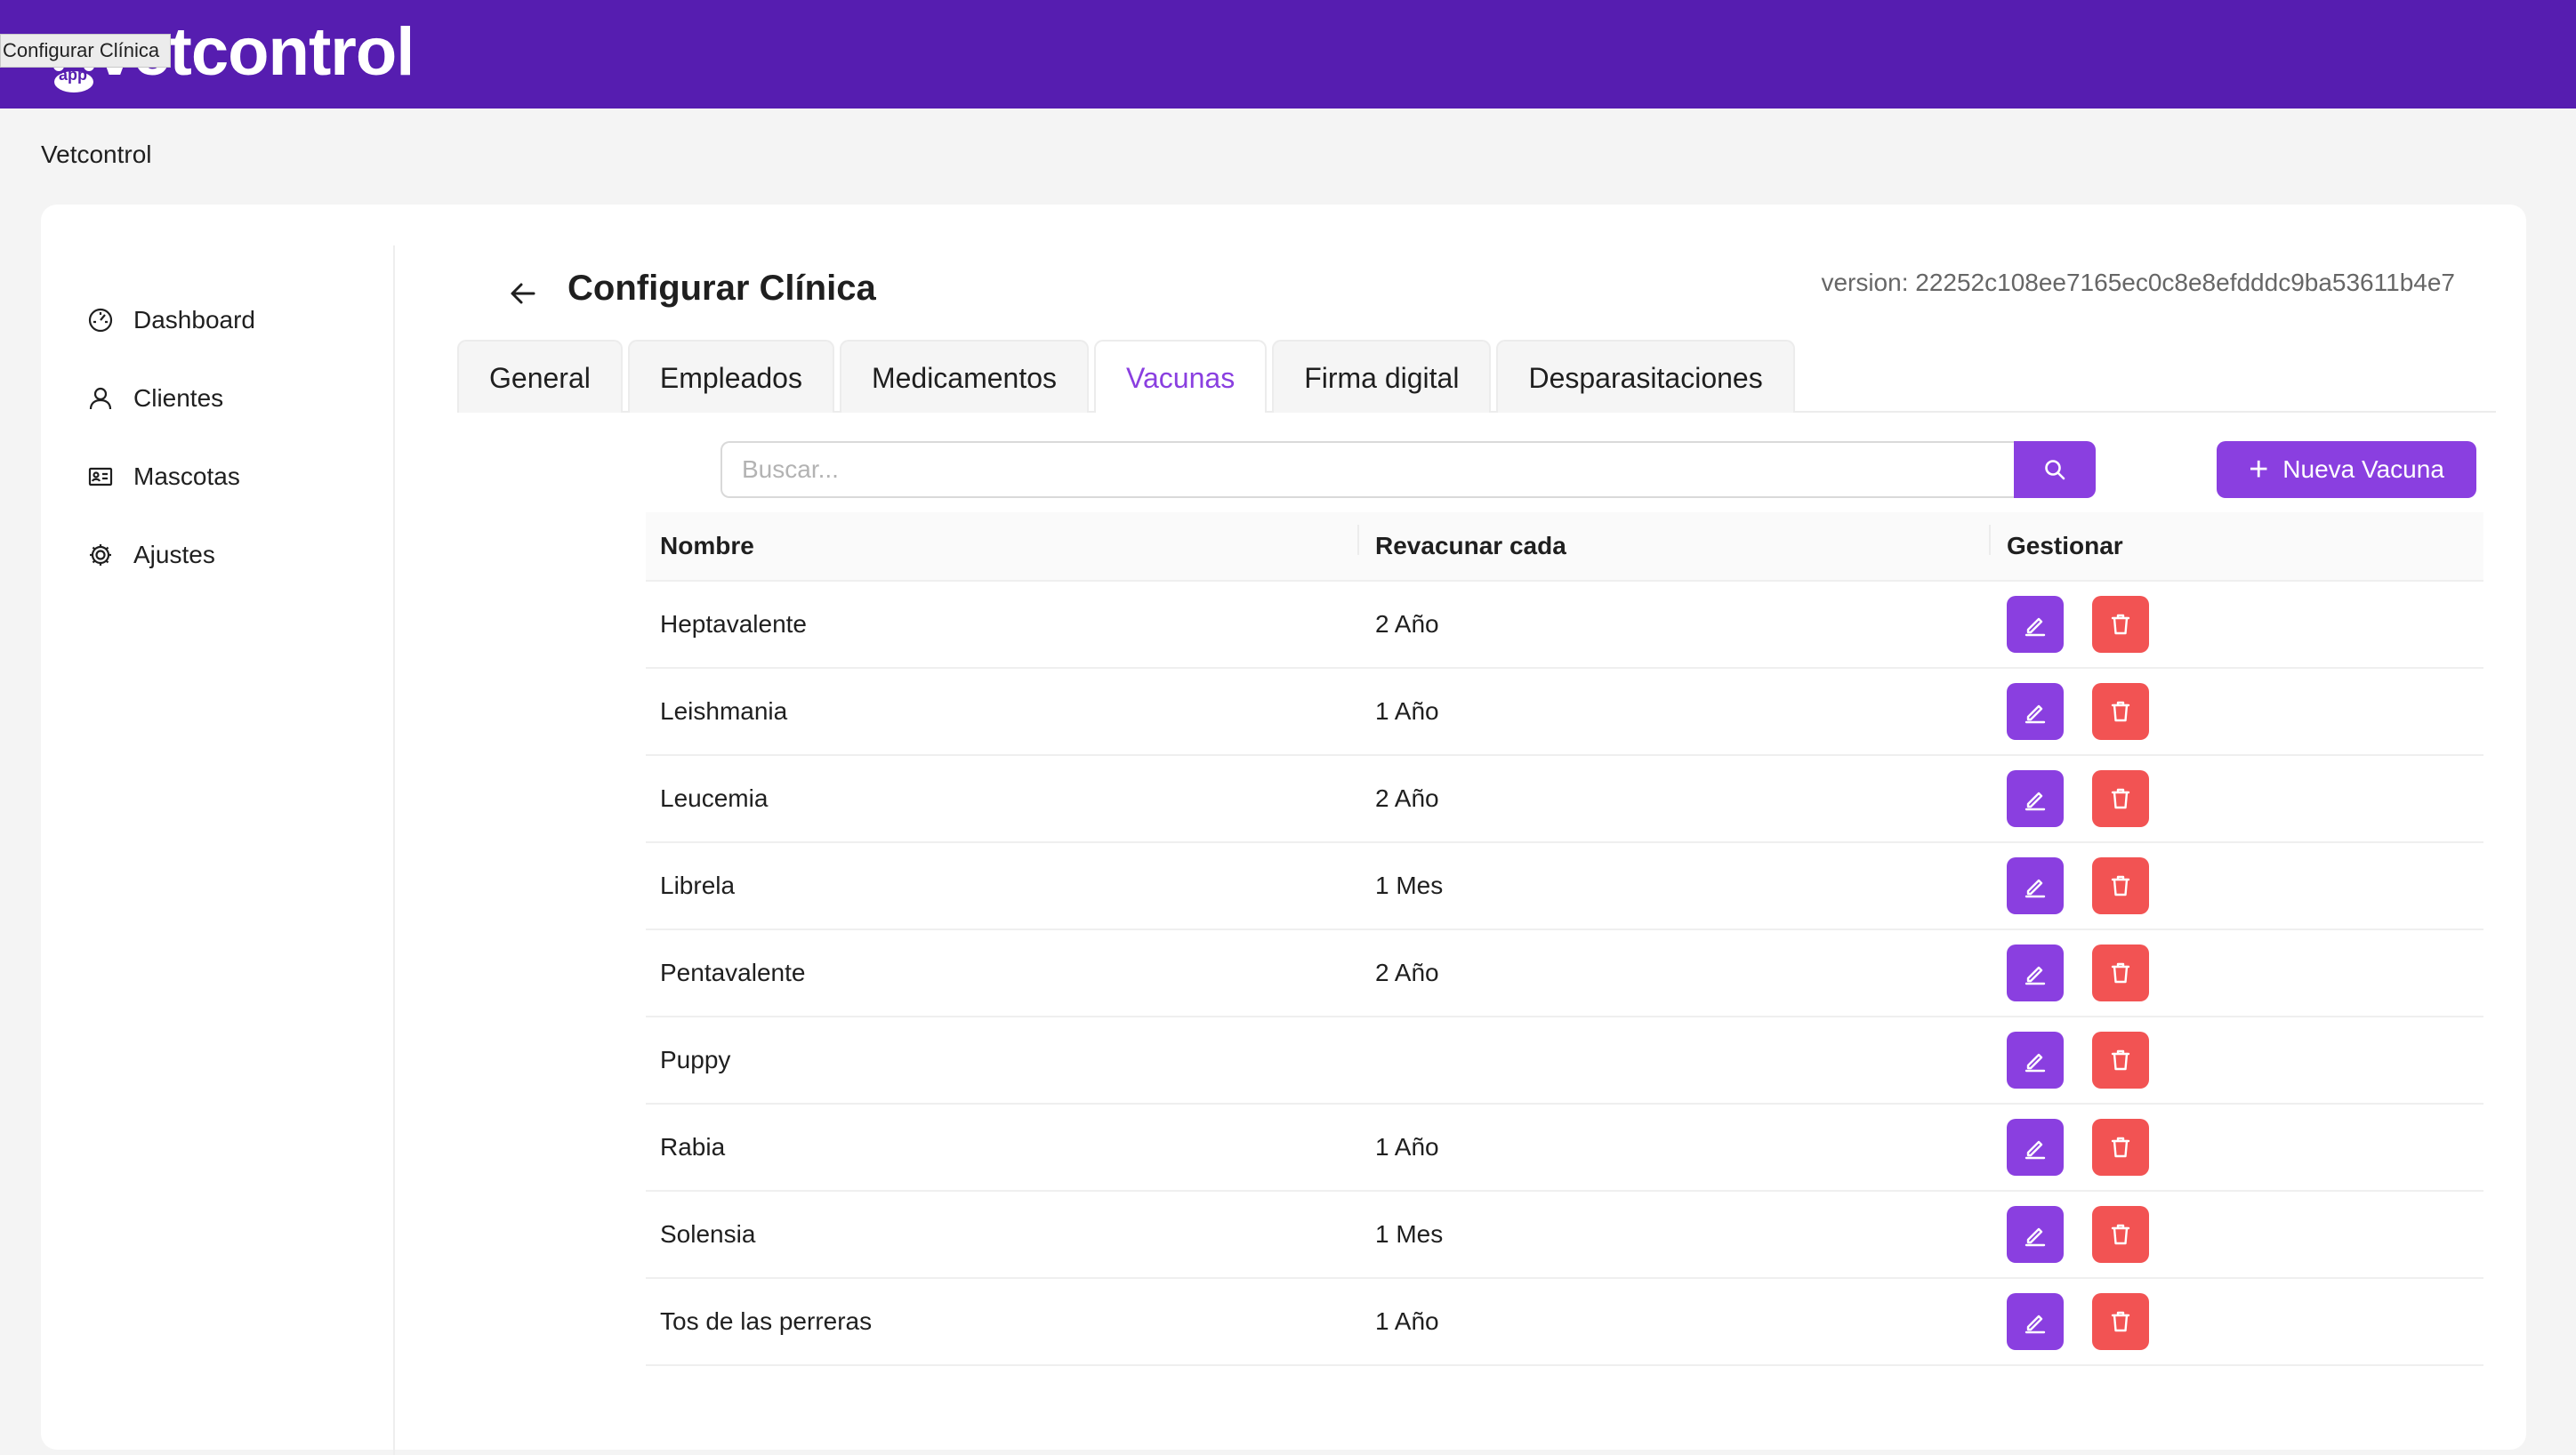  Describe the element at coordinates (1382, 377) in the screenshot. I see `tab-firma-digital: Firma digital` at that location.